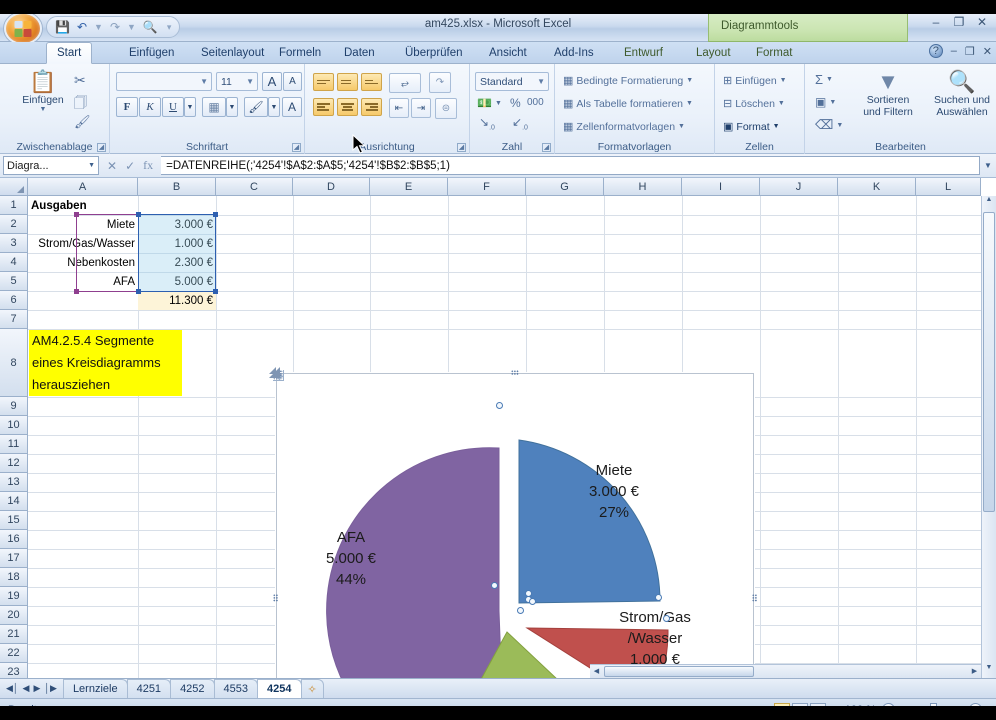  I want to click on tab-entwurf: Entwurf, so click(643, 53).